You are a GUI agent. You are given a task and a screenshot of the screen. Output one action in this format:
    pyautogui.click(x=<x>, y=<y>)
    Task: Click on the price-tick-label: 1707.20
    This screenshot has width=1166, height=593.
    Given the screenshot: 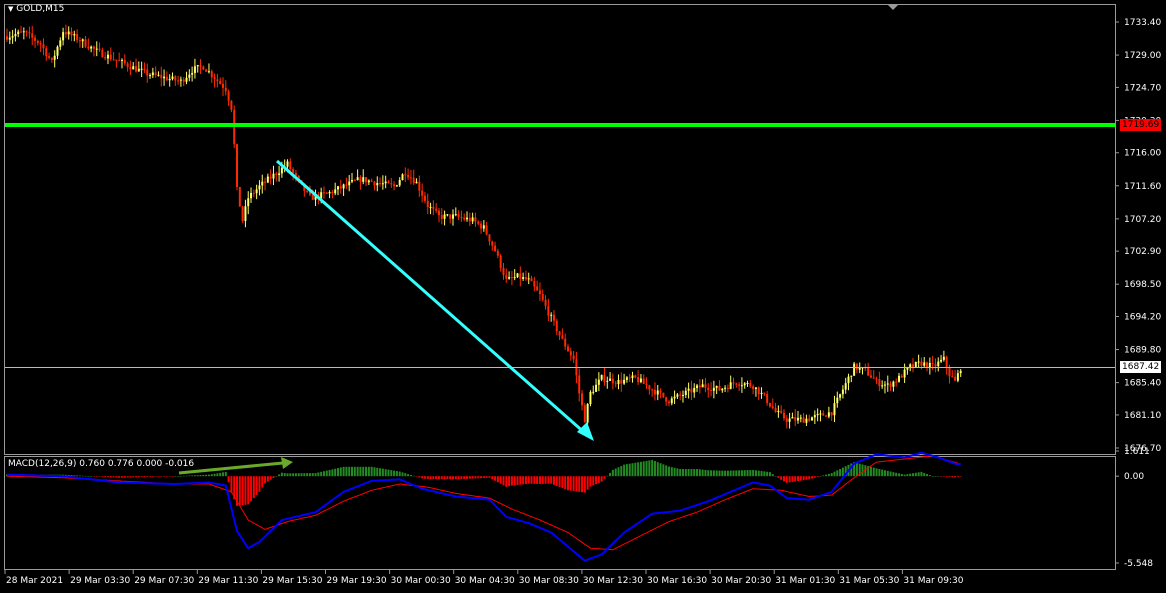 What is the action you would take?
    pyautogui.click(x=1142, y=220)
    